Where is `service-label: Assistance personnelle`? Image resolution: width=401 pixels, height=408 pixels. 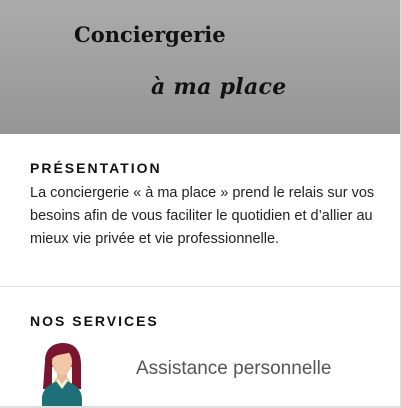
service-label: Assistance personnelle is located at coordinates (234, 368).